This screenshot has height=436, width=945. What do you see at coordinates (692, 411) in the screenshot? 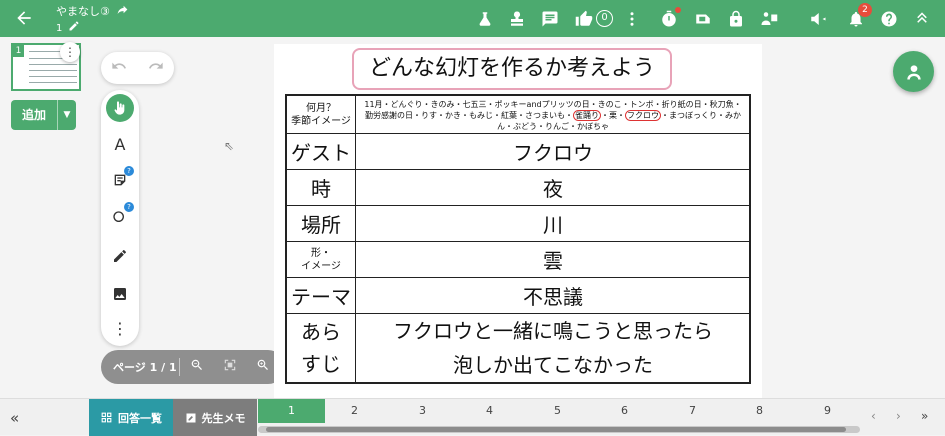
I see `page-tab-7: 7` at bounding box center [692, 411].